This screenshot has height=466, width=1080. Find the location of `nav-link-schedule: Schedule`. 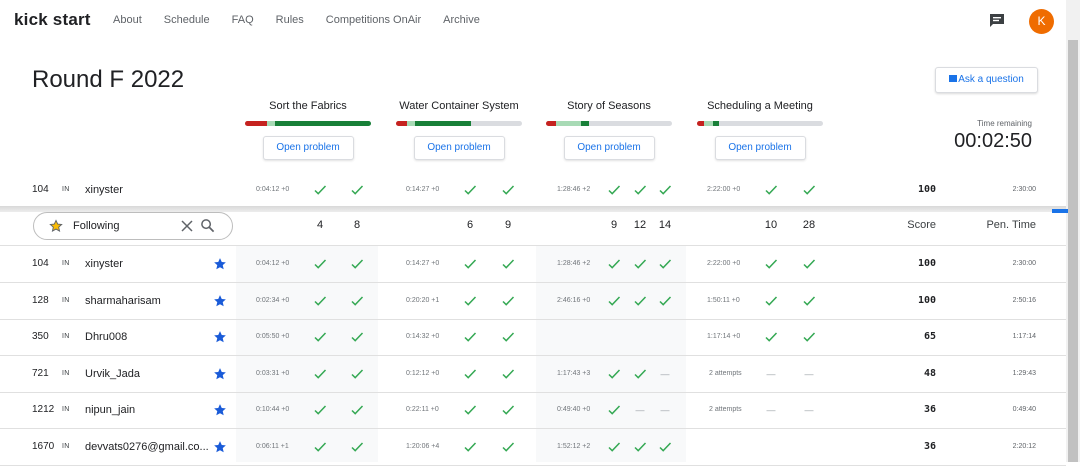

nav-link-schedule: Schedule is located at coordinates (187, 20).